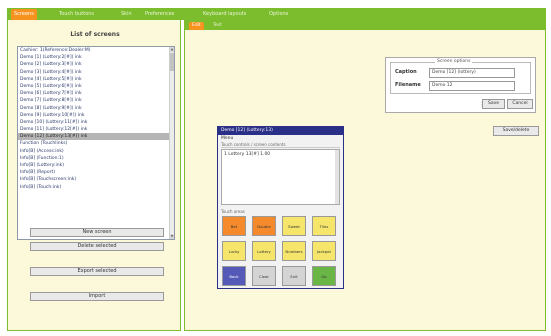 The image size is (551, 336). Describe the element at coordinates (227, 138) in the screenshot. I see `preview-menu: Menu` at that location.